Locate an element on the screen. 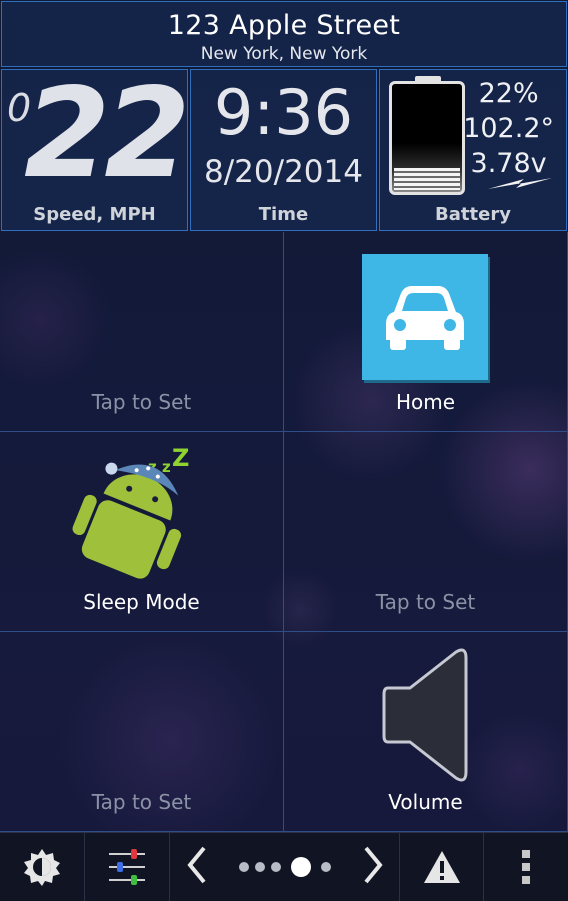 The height and width of the screenshot is (901, 568). speed-tile: 0 22 Speed, MPH is located at coordinates (96, 146).